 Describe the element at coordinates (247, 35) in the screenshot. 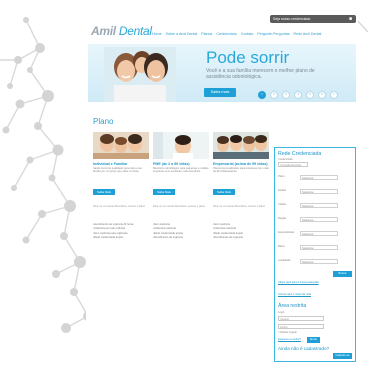

I see `nav-item-contato: Contato` at that location.